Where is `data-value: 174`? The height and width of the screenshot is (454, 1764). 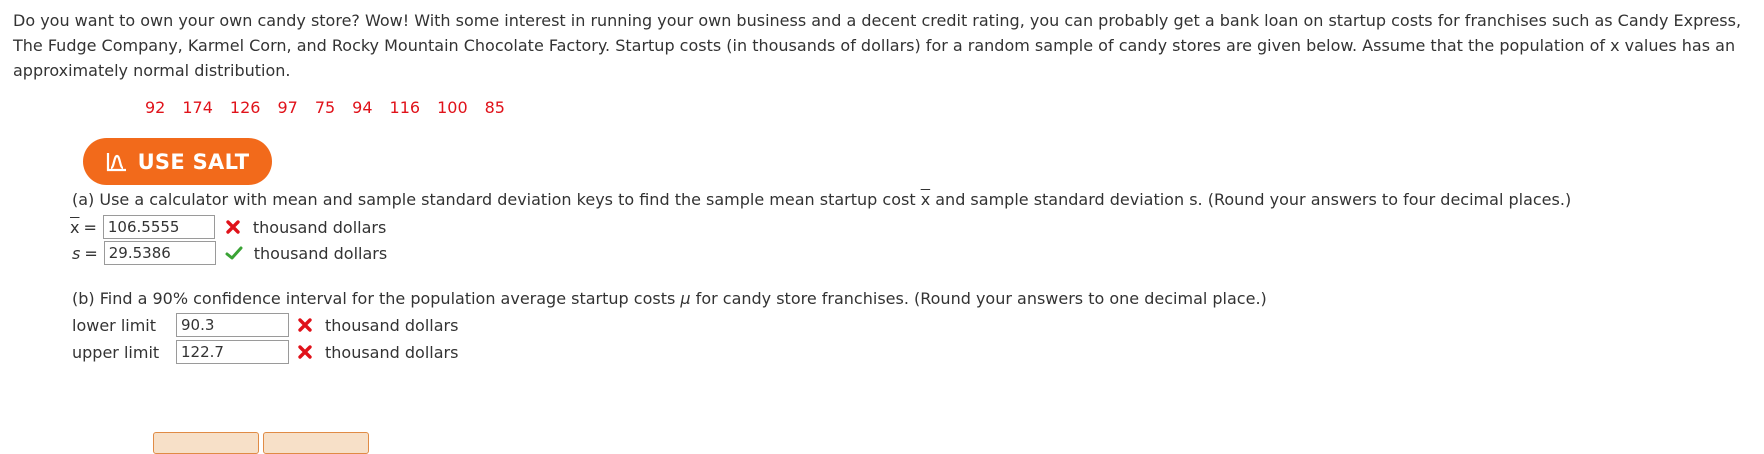 data-value: 174 is located at coordinates (197, 107).